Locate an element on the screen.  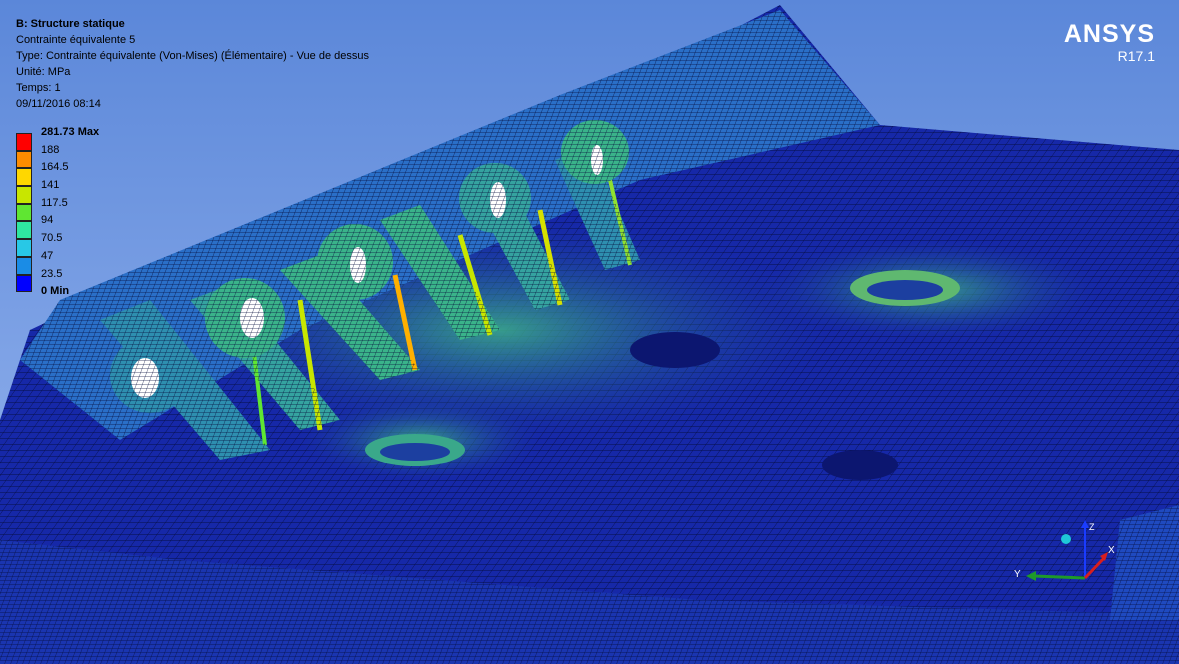
legend-tick-label: 94 is located at coordinates (47, 220).